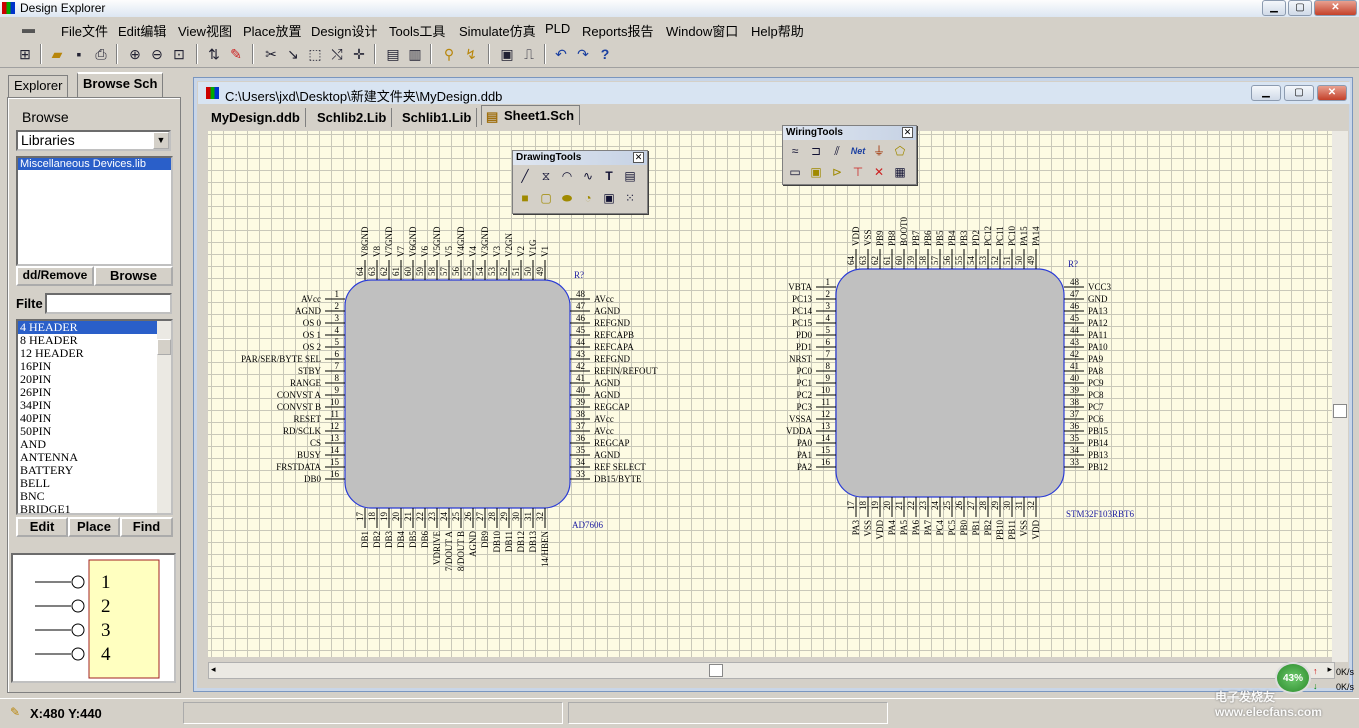  I want to click on text-icon: T, so click(609, 176).